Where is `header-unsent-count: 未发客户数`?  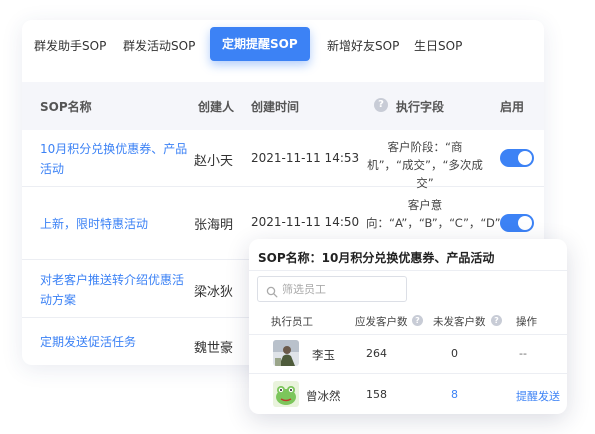 header-unsent-count: 未发客户数 is located at coordinates (459, 322).